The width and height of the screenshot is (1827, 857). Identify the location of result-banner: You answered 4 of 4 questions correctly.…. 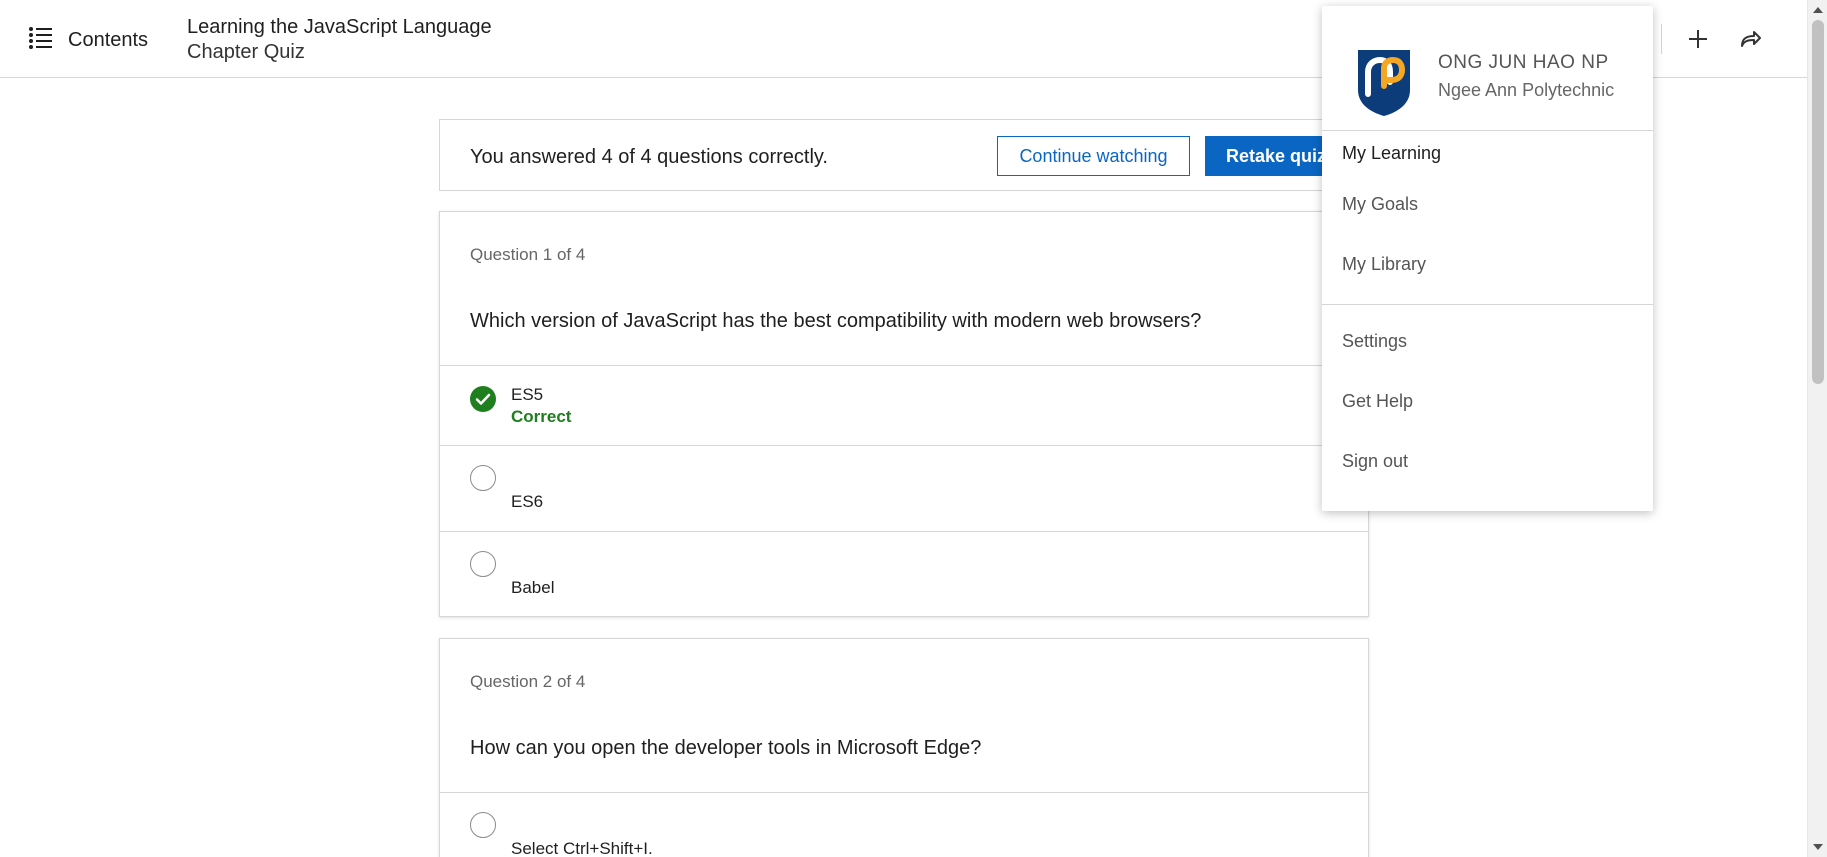
(904, 155).